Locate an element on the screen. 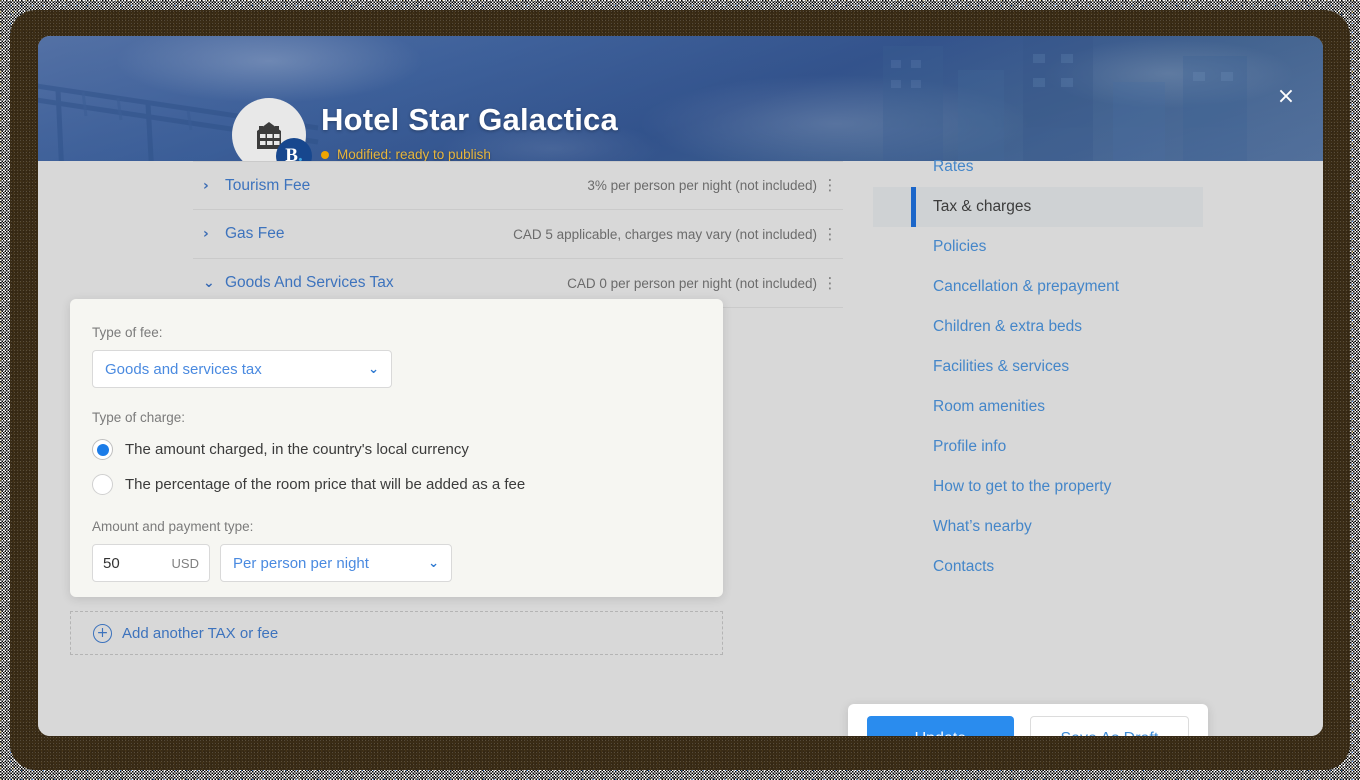 This screenshot has height=780, width=1360. sidebar-item-room-amenities: Room amenities is located at coordinates (1038, 407).